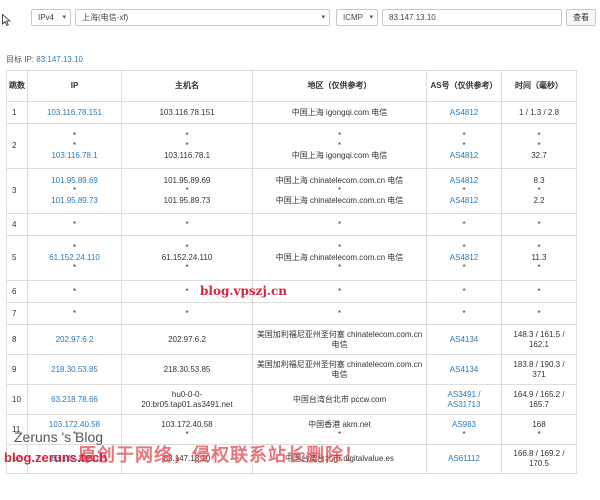 This screenshot has width=600, height=500. What do you see at coordinates (187, 180) in the screenshot?
I see `host-text: 101.95.89.69` at bounding box center [187, 180].